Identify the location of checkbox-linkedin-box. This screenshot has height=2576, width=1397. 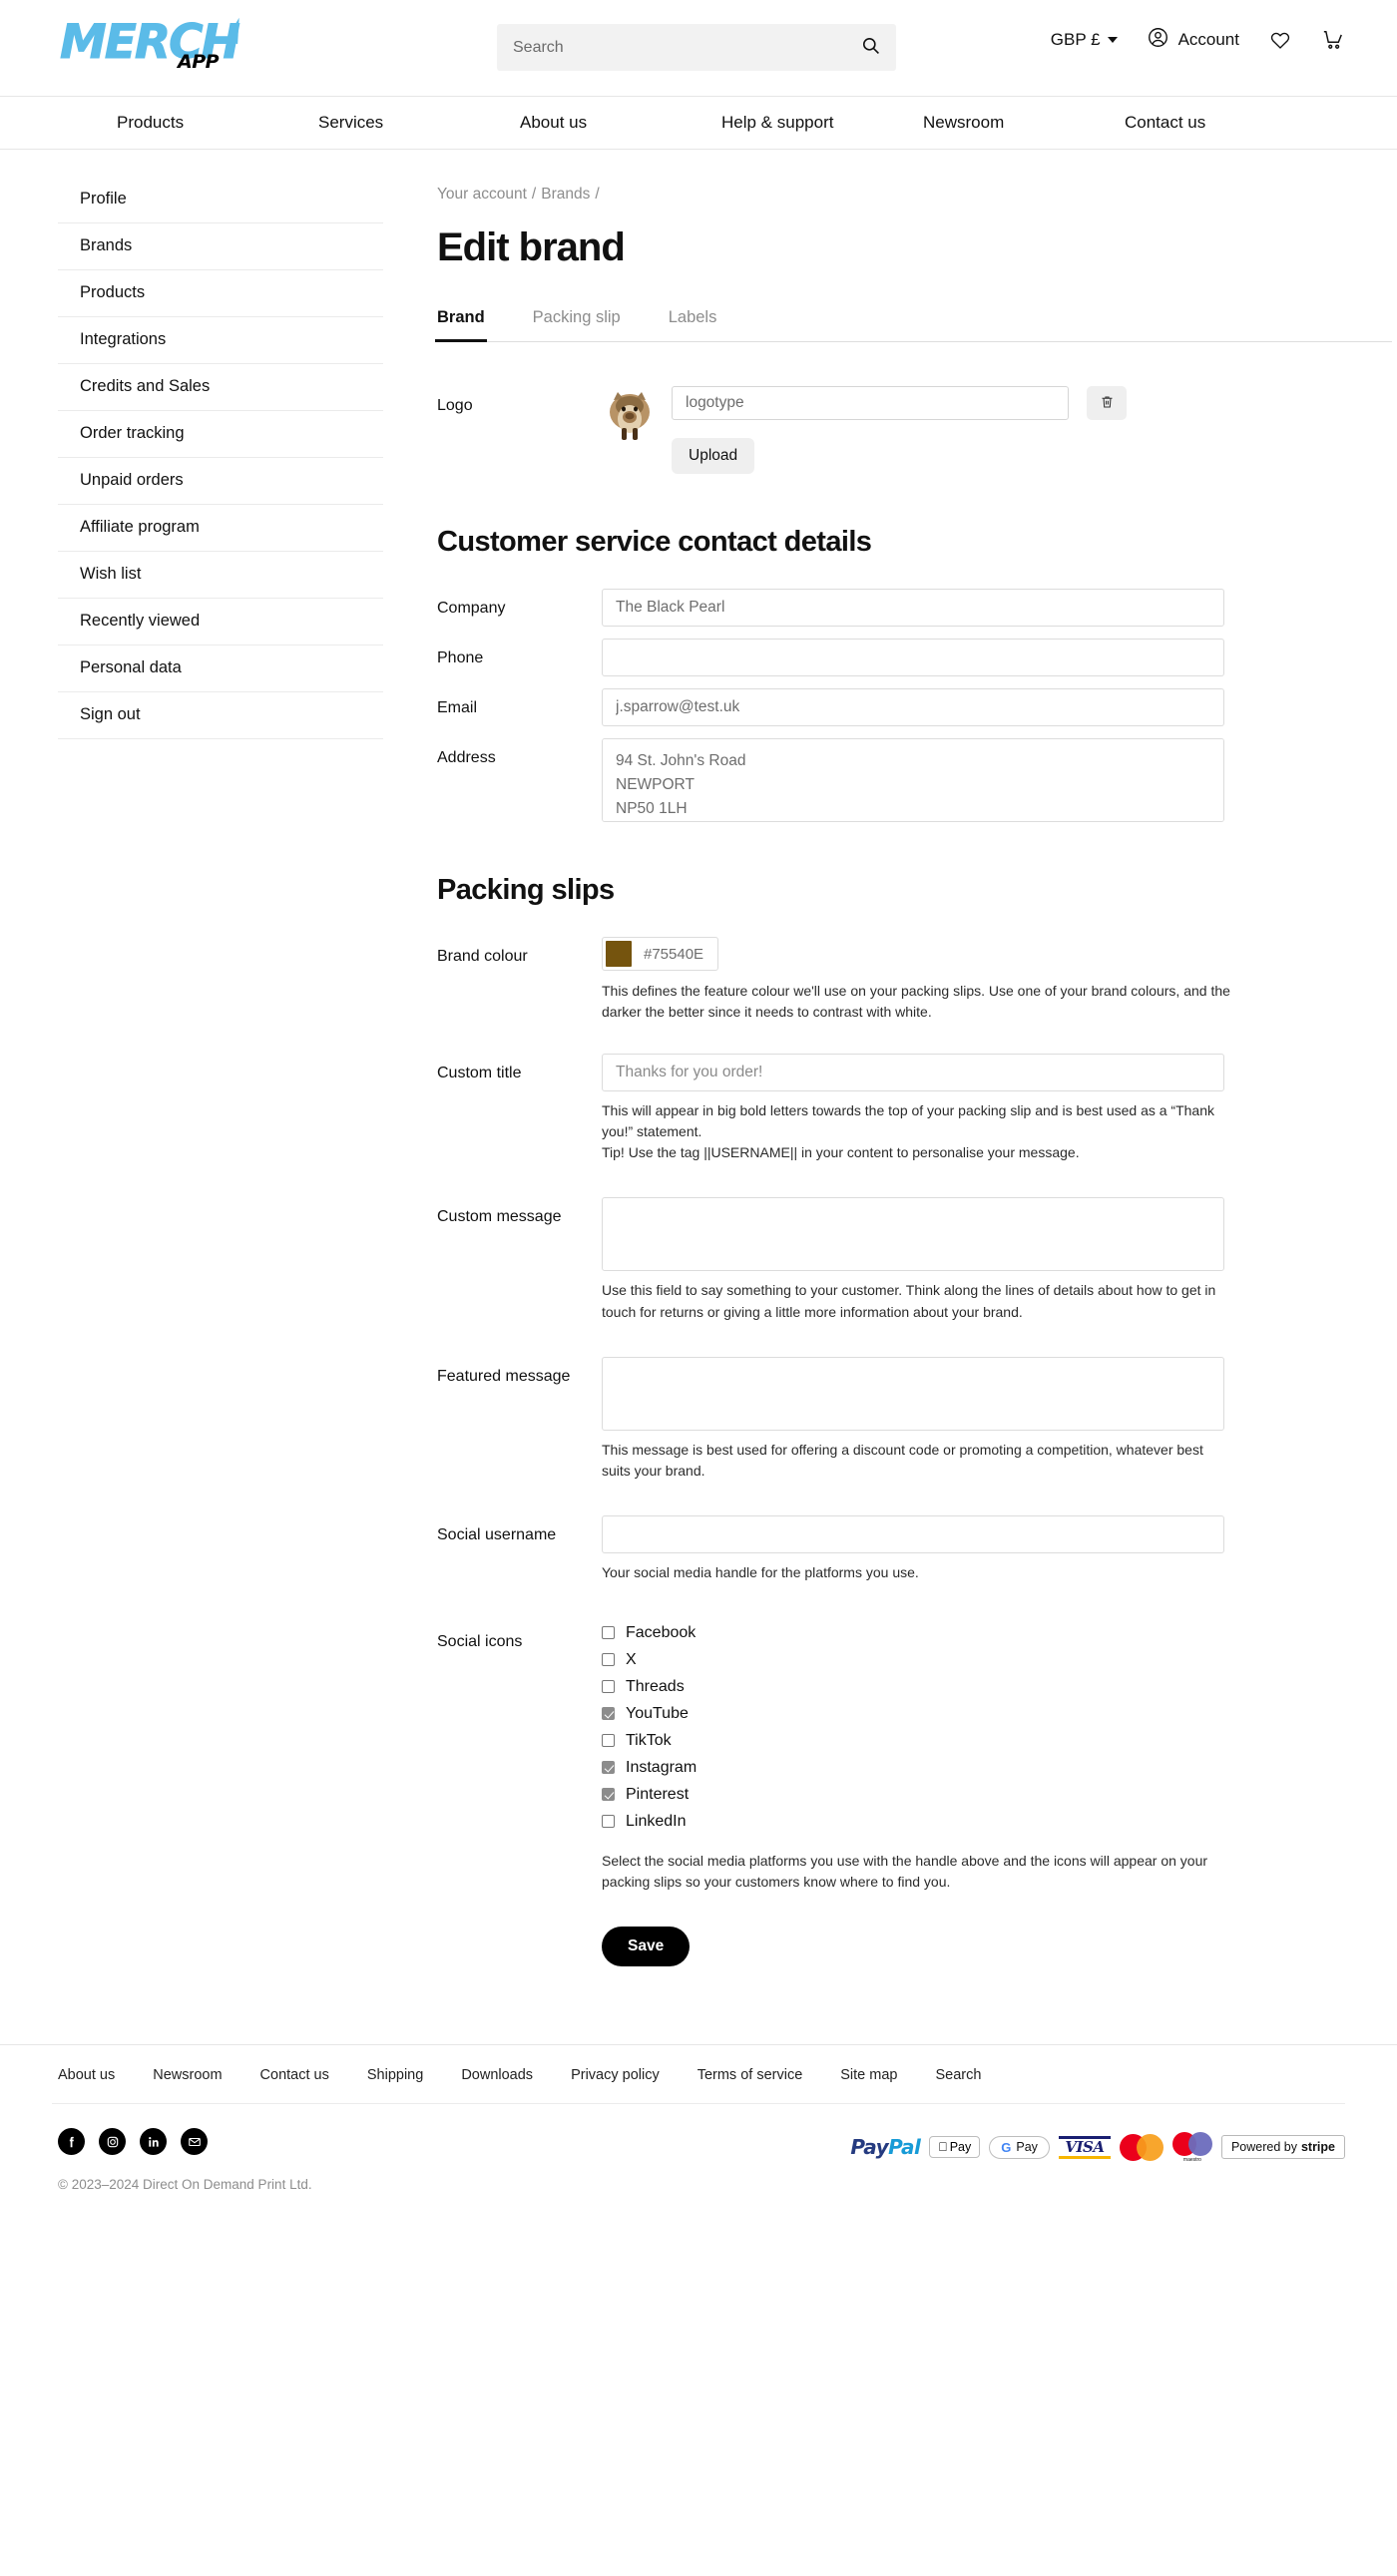
(608, 1822).